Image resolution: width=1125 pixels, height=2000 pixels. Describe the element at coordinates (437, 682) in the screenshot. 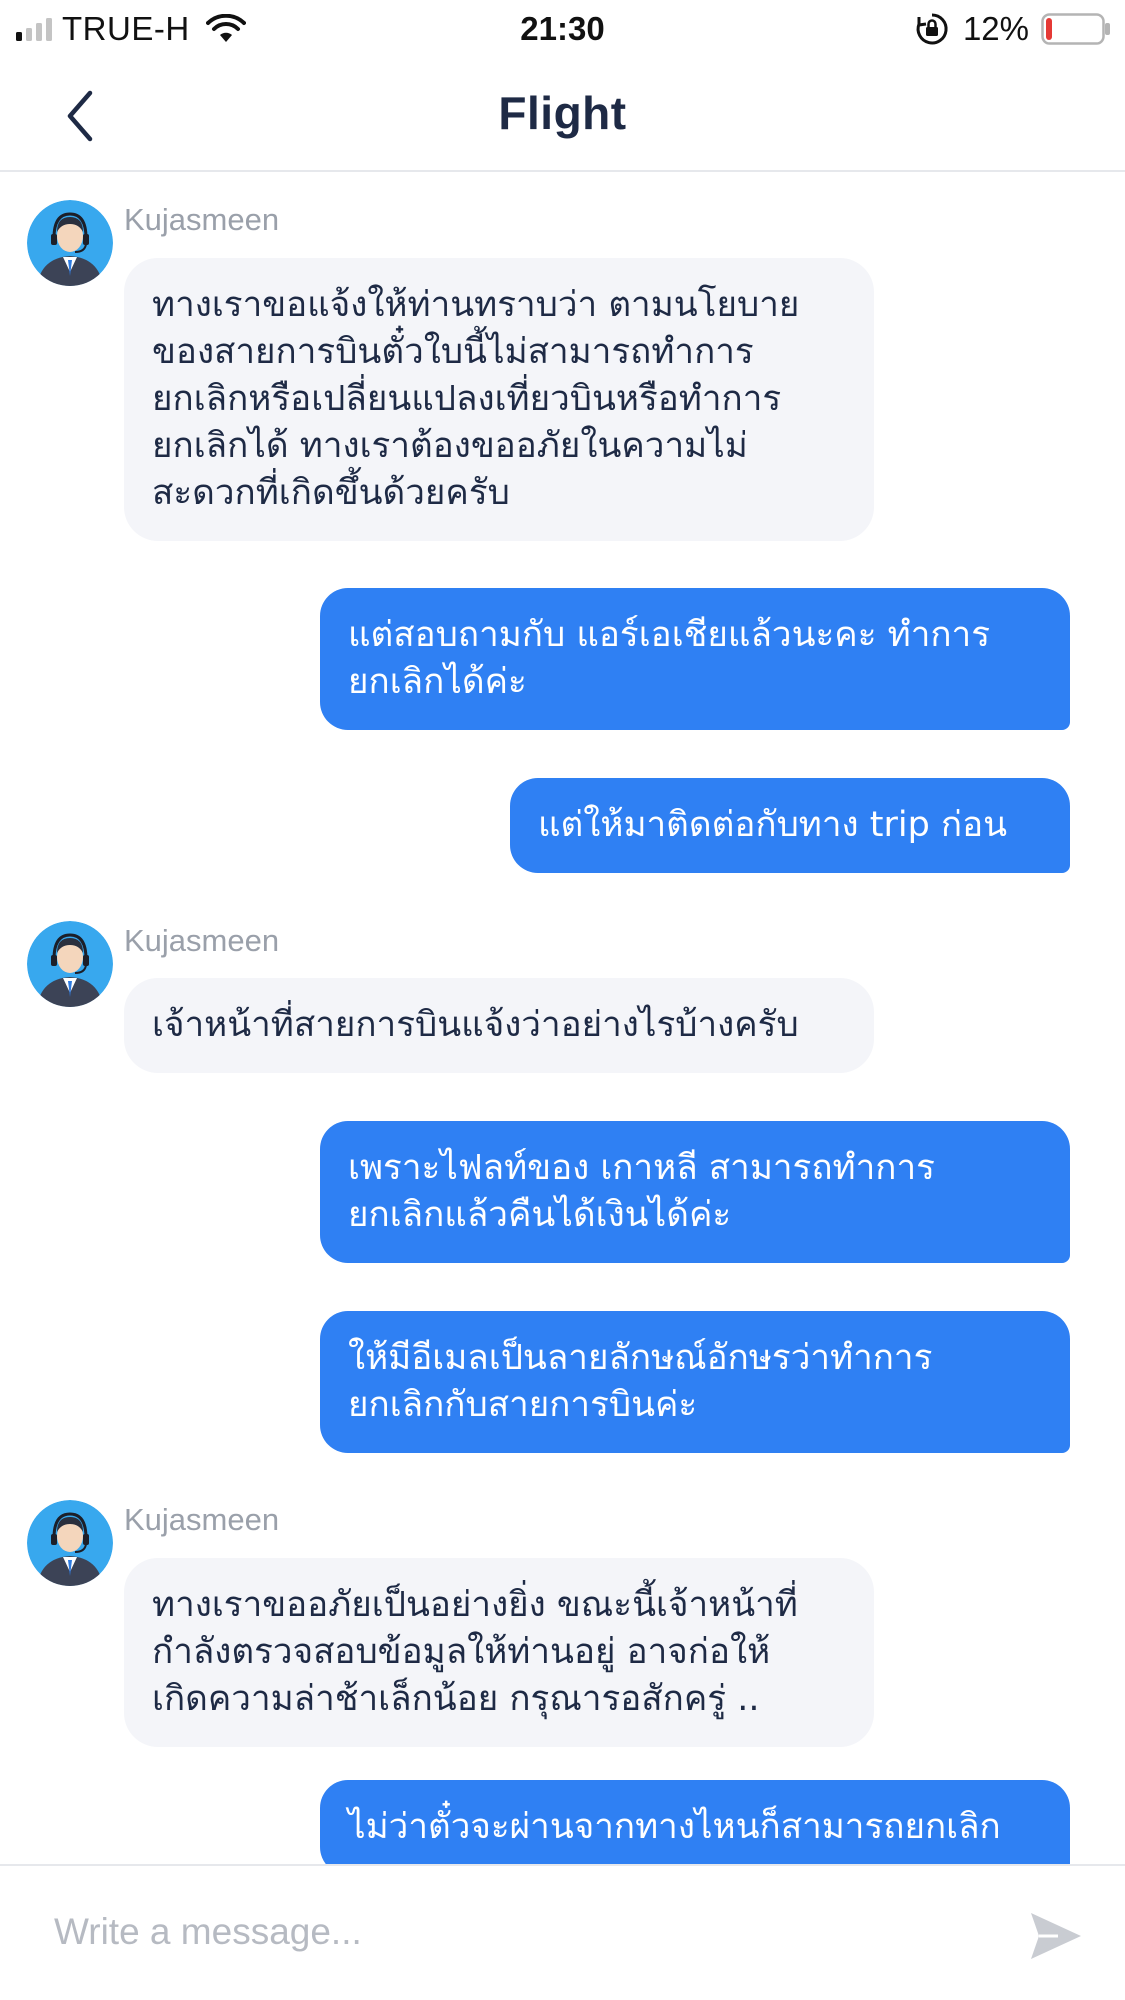

I see `message-line: ยกเลิกได้ค่ะ` at that location.